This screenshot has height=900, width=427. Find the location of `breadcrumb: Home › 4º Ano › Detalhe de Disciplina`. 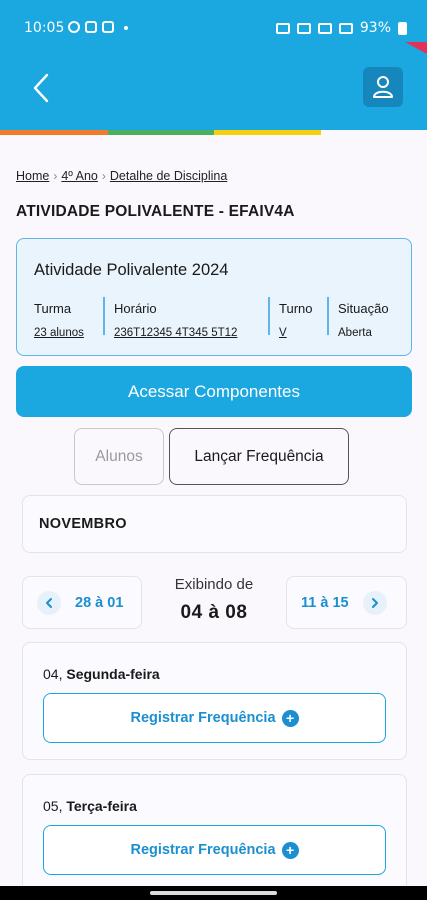

breadcrumb: Home › 4º Ano › Detalhe de Disciplina is located at coordinates (121, 176).